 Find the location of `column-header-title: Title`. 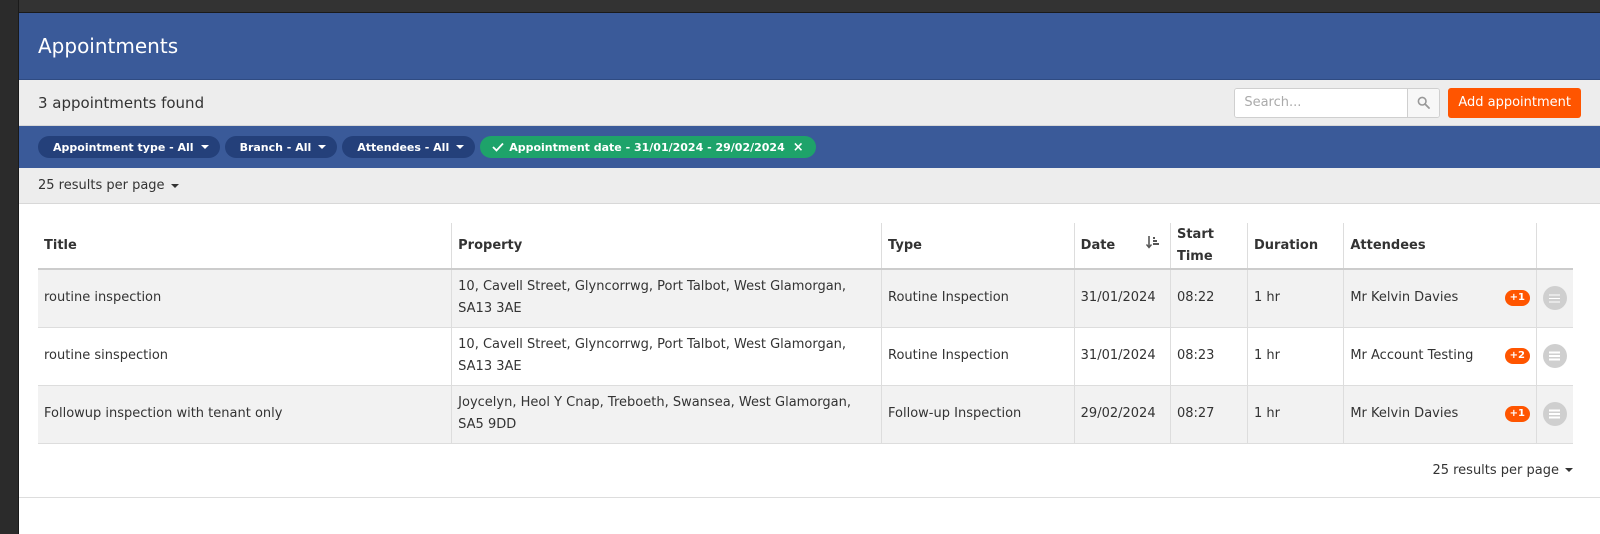

column-header-title: Title is located at coordinates (245, 246).